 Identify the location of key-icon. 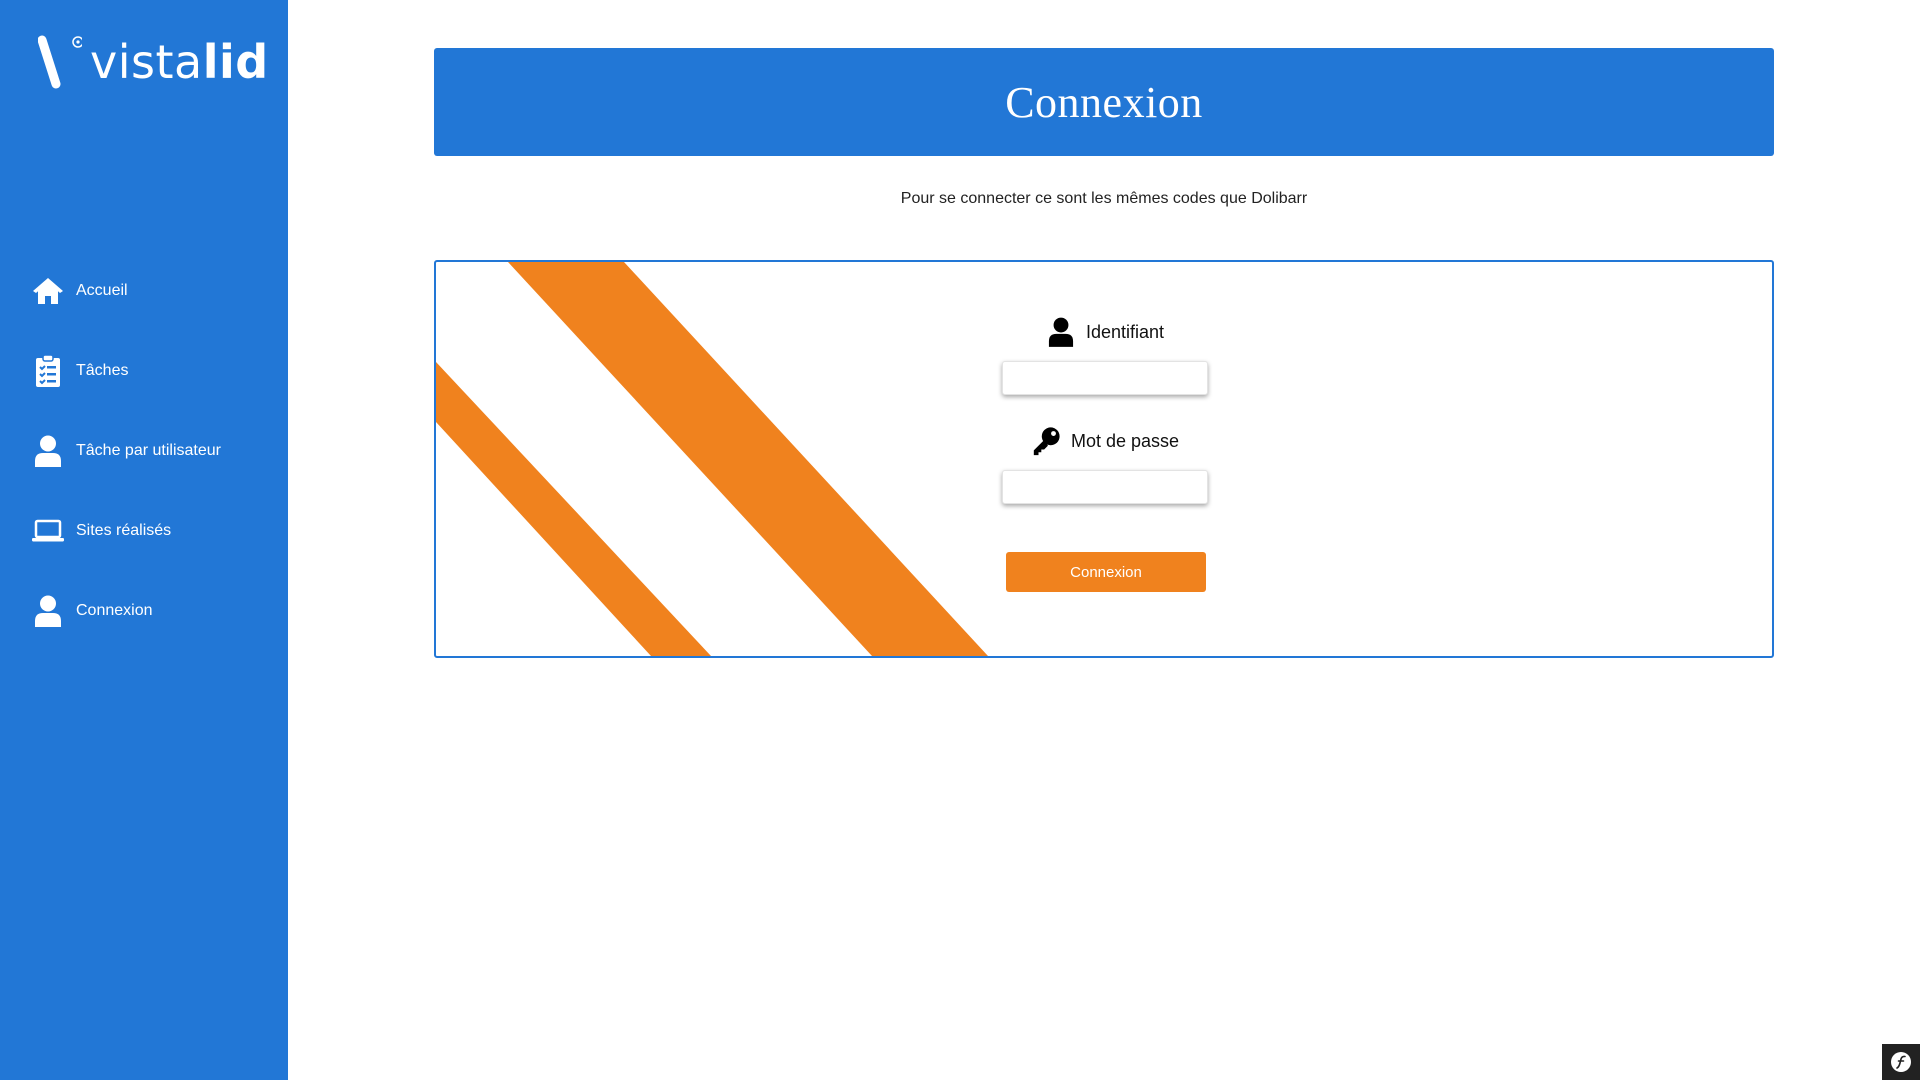
(1046, 441).